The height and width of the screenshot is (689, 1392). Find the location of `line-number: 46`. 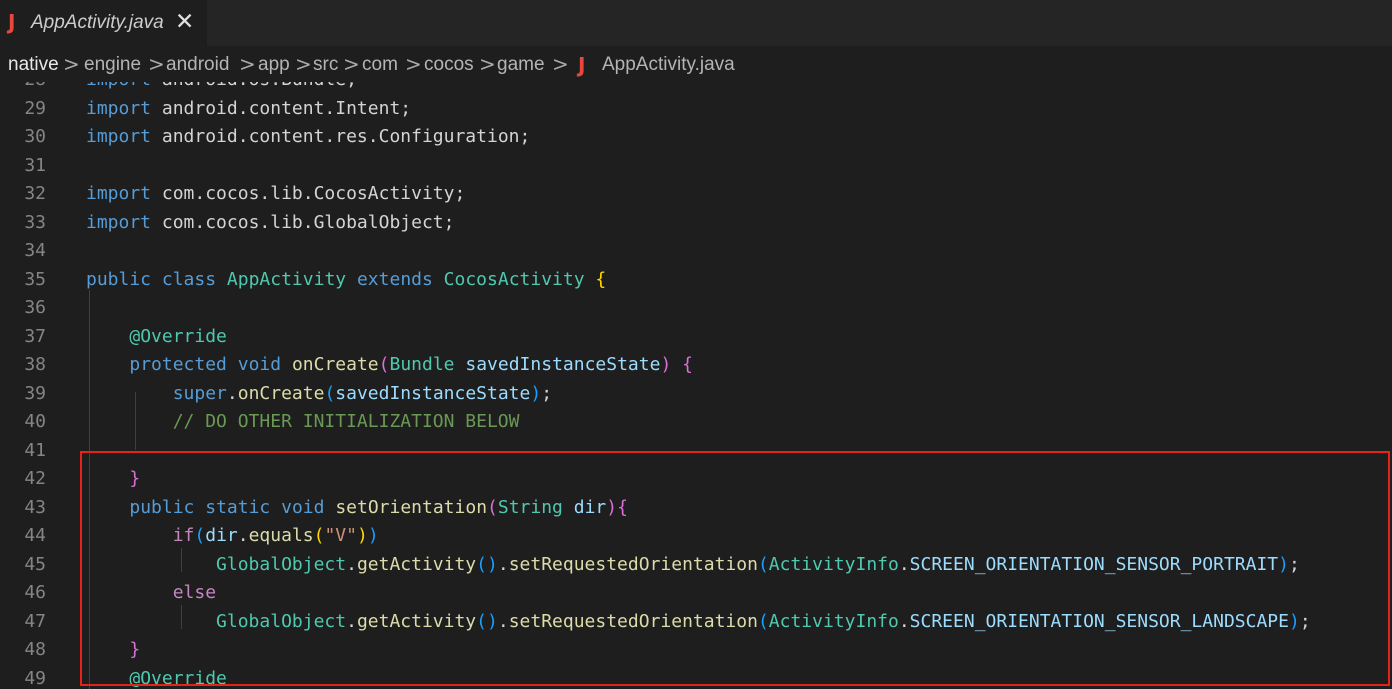

line-number: 46 is located at coordinates (35, 592).